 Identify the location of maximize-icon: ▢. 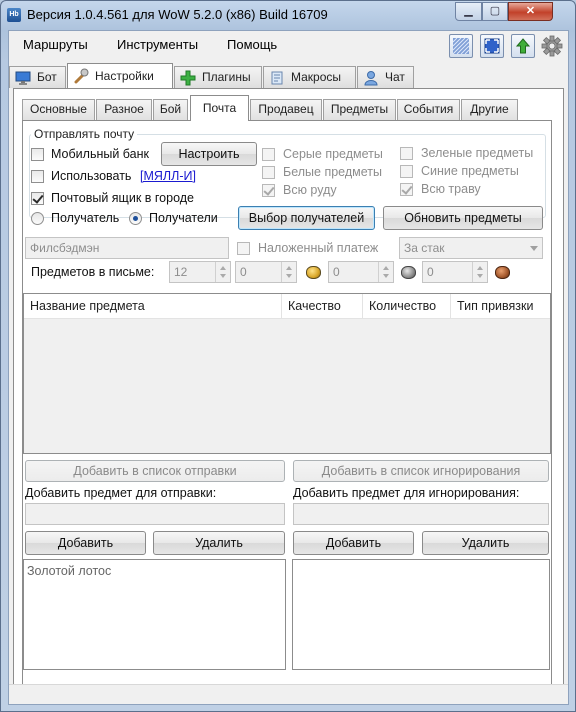
(495, 11).